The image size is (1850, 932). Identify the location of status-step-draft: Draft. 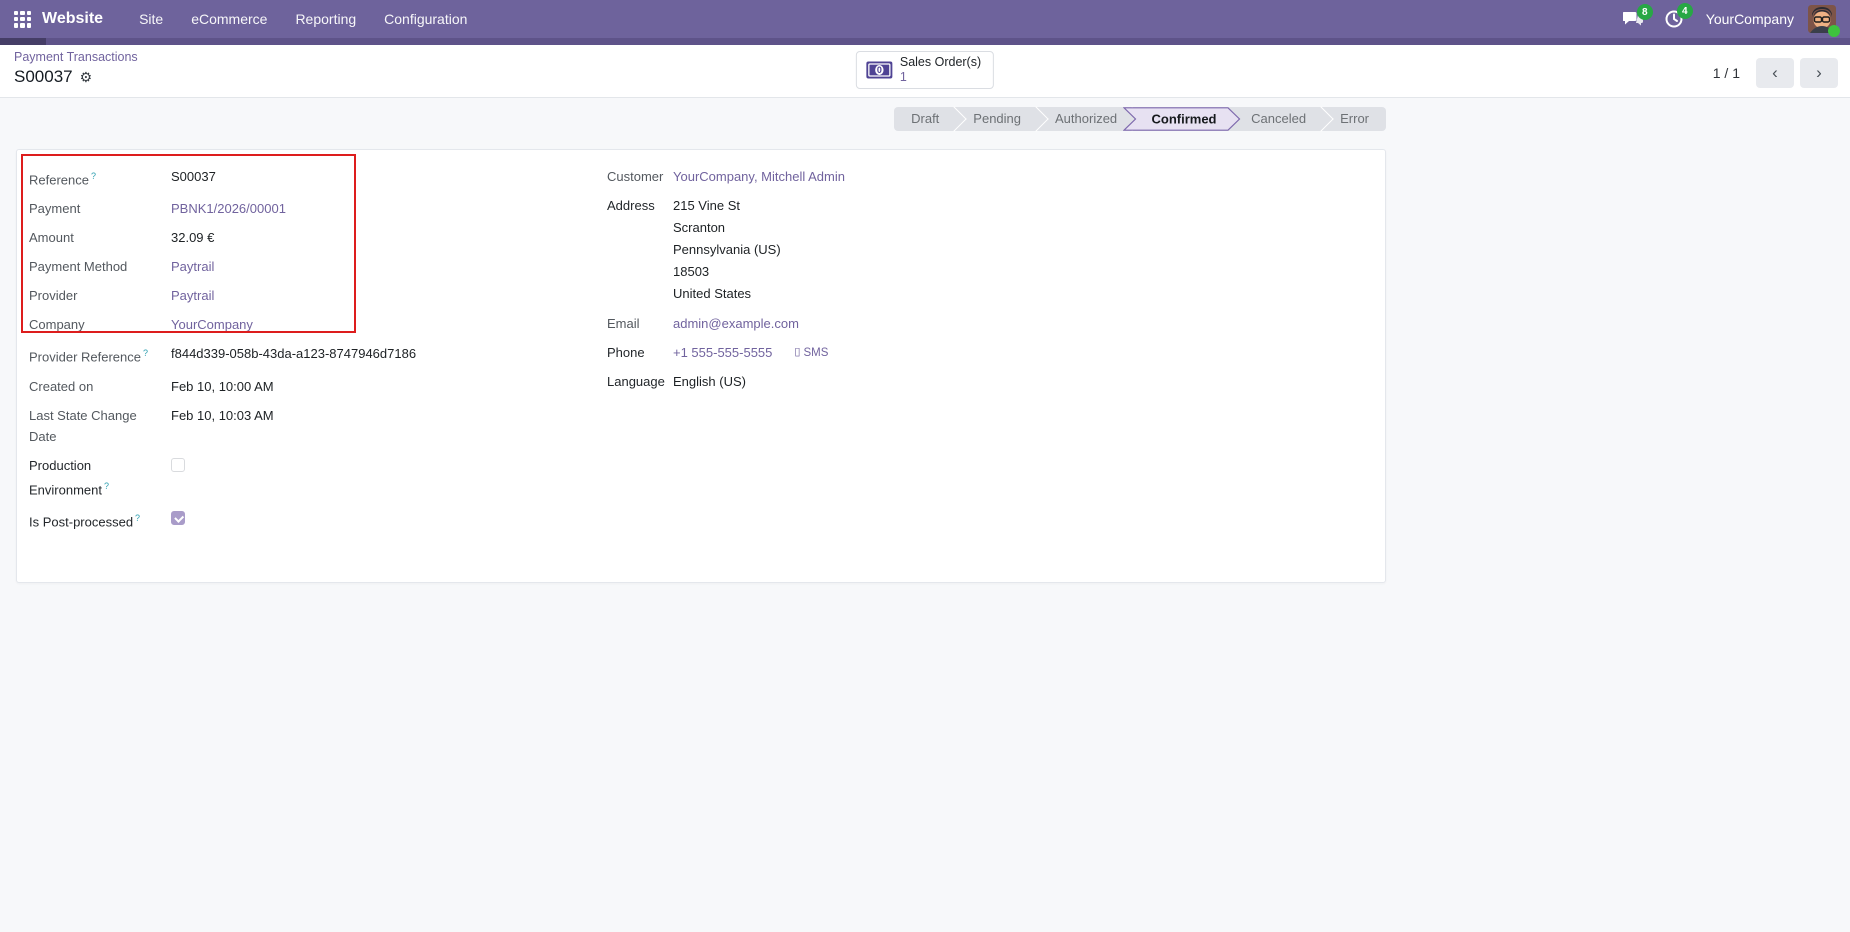
(925, 119).